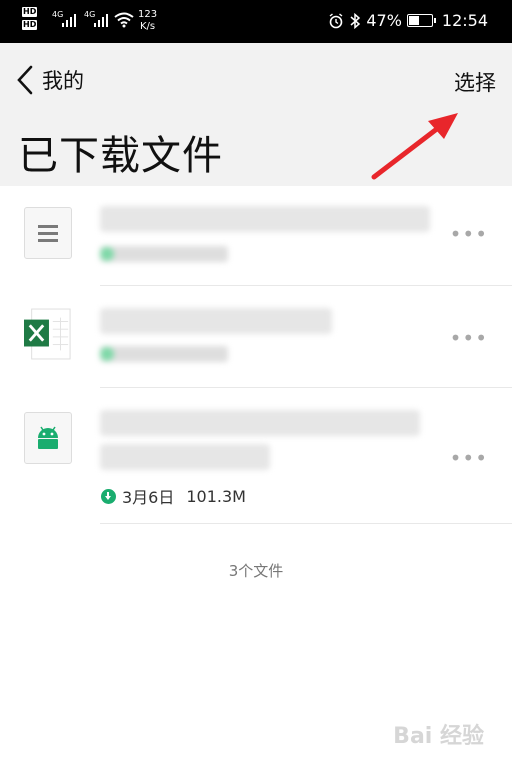 The height and width of the screenshot is (771, 512). Describe the element at coordinates (148, 497) in the screenshot. I see `file-date: 3月6日` at that location.